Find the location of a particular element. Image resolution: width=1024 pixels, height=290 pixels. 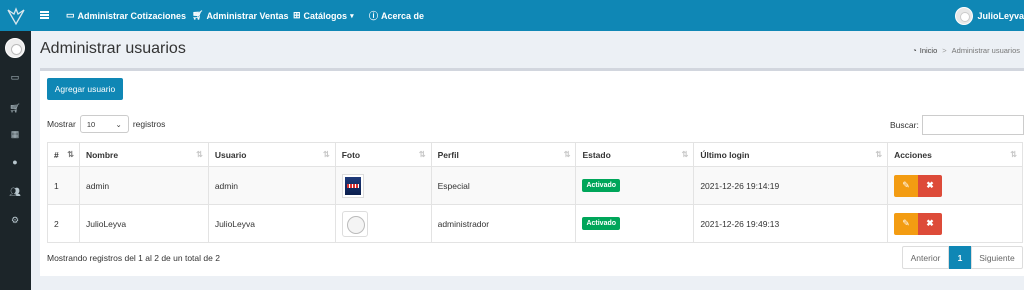

col-estado: Estado ⇅ is located at coordinates (635, 154).